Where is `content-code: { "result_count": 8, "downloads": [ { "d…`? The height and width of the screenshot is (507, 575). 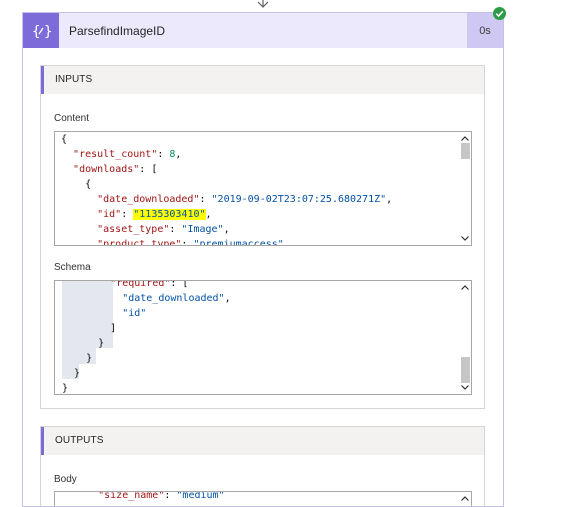
content-code: { "result_count": 8, "downloads": [ { "d… is located at coordinates (227, 189).